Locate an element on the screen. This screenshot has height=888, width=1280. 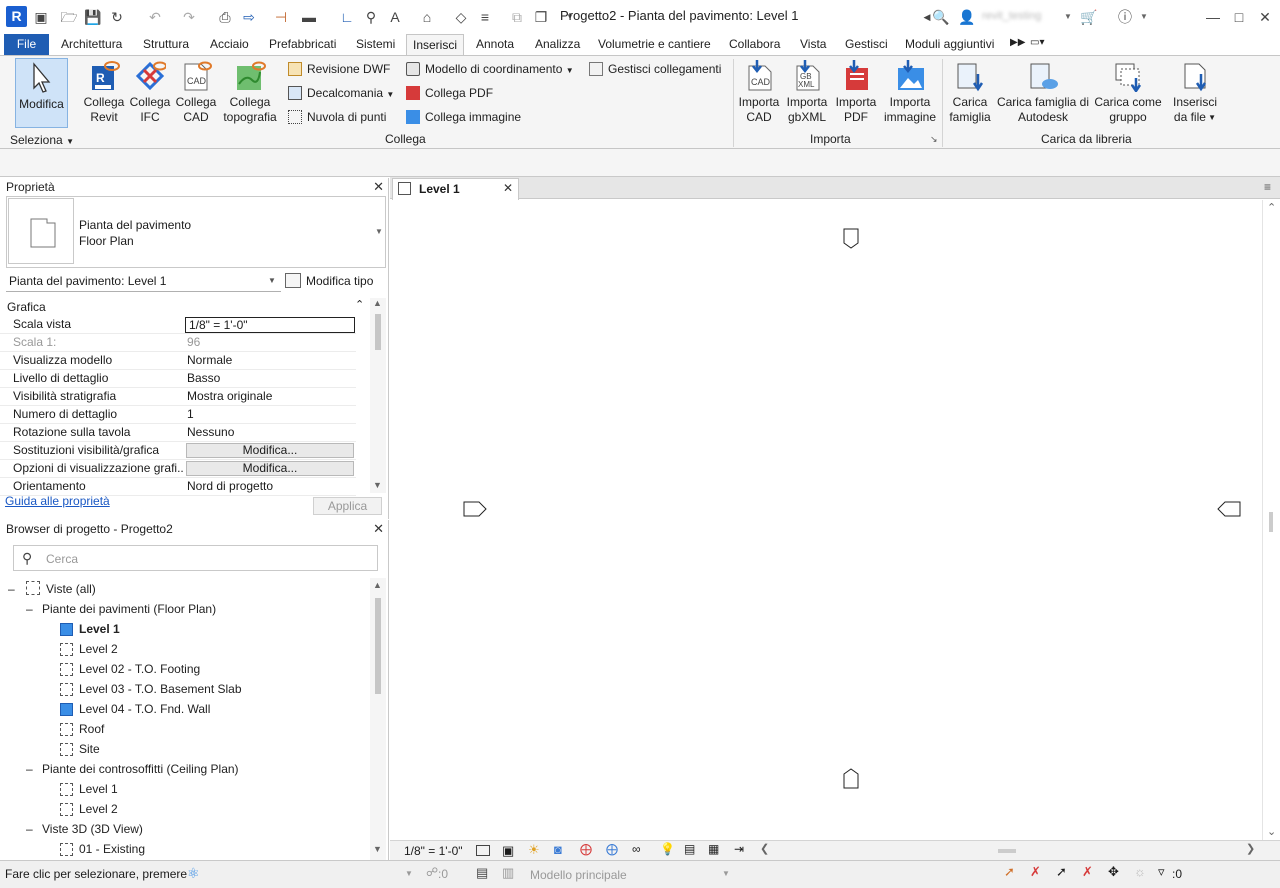
properties-scrollbar: ▲ ▼ is located at coordinates (378, 395).